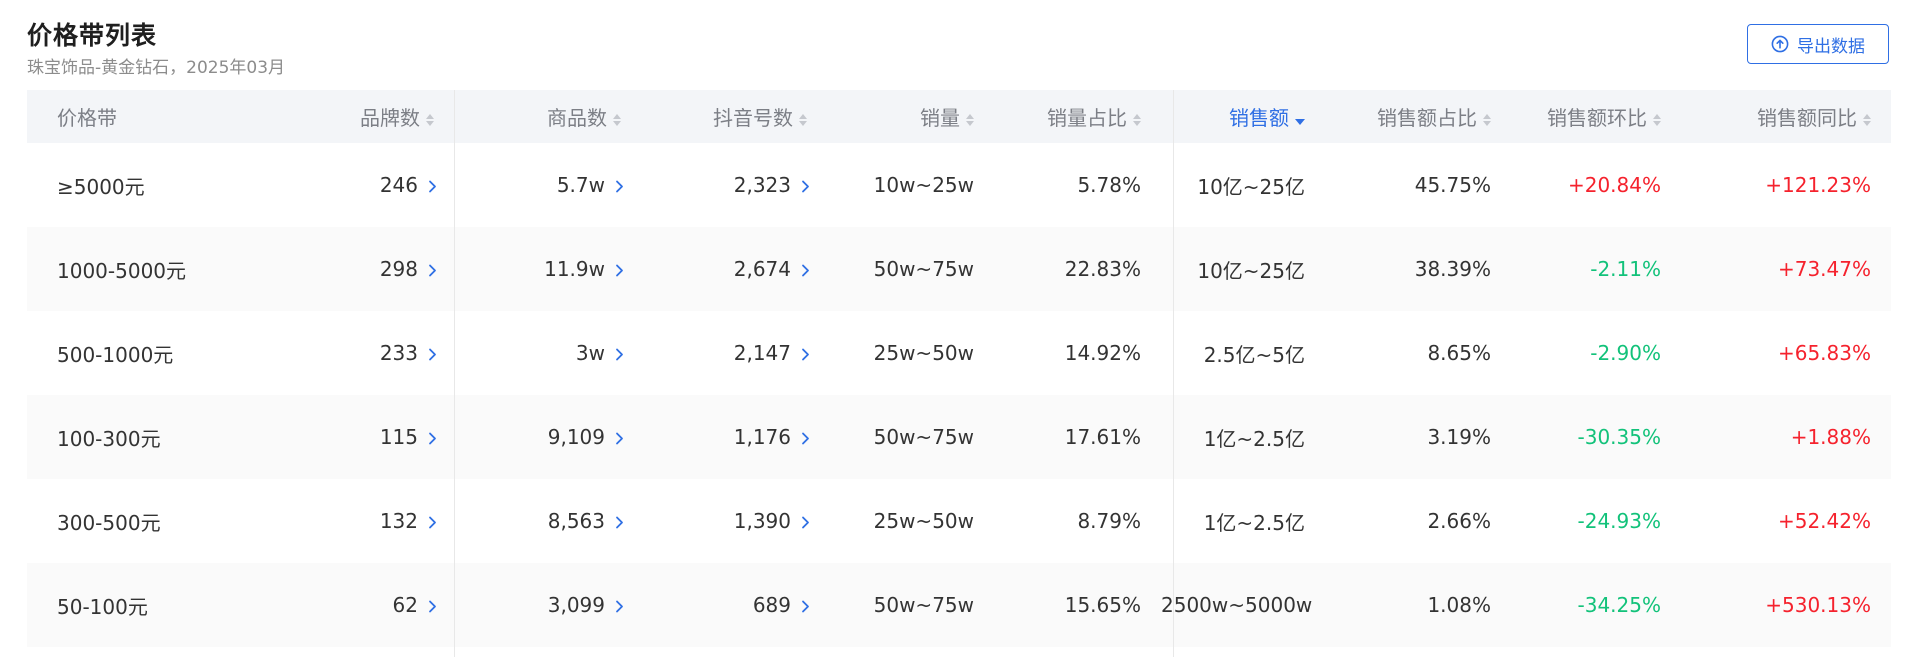 The height and width of the screenshot is (657, 1923). What do you see at coordinates (1831, 46) in the screenshot?
I see `export-data-label: 导出数据` at bounding box center [1831, 46].